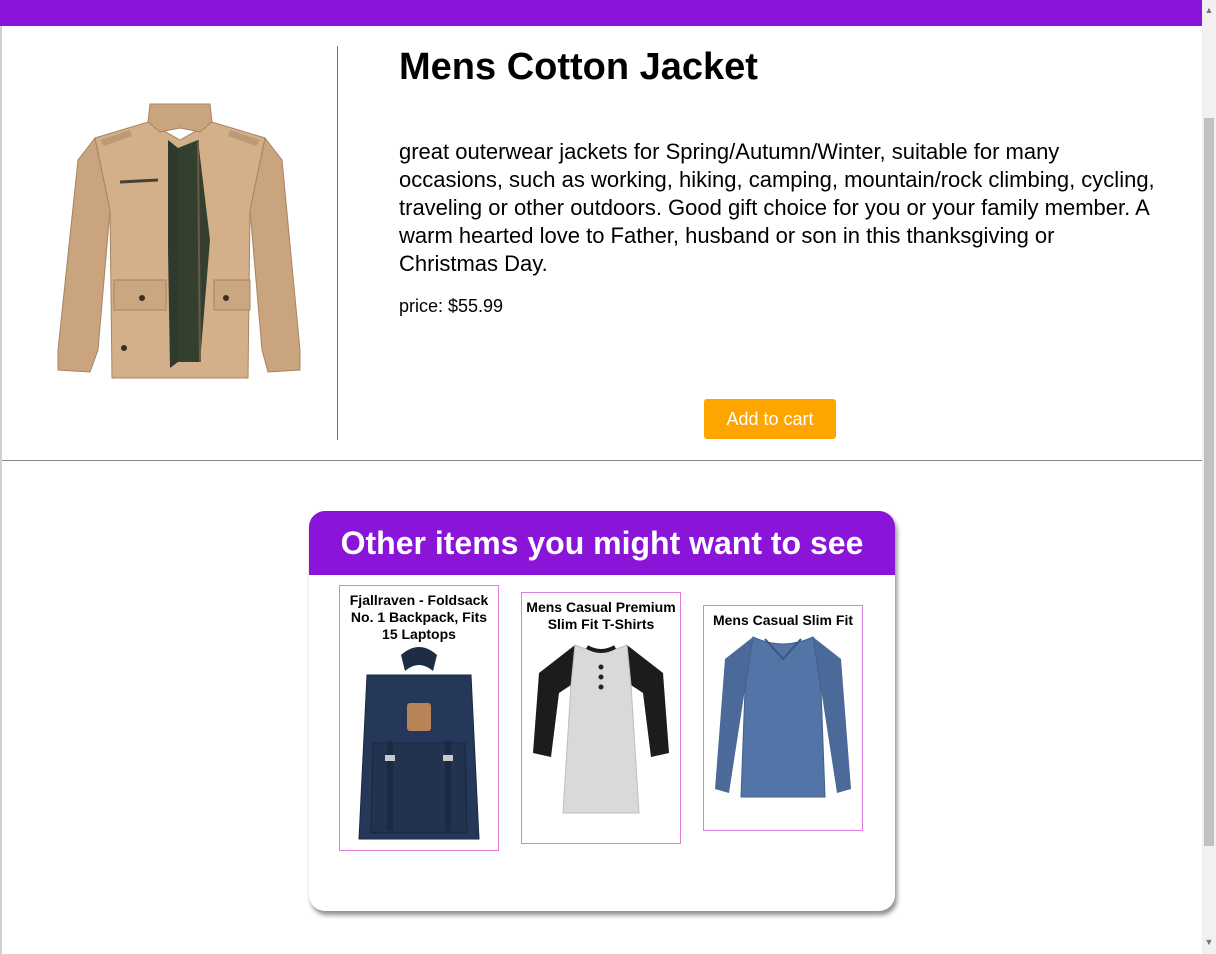 The width and height of the screenshot is (1216, 954). Describe the element at coordinates (601, 729) in the screenshot. I see `raglan-tshirt-image` at that location.